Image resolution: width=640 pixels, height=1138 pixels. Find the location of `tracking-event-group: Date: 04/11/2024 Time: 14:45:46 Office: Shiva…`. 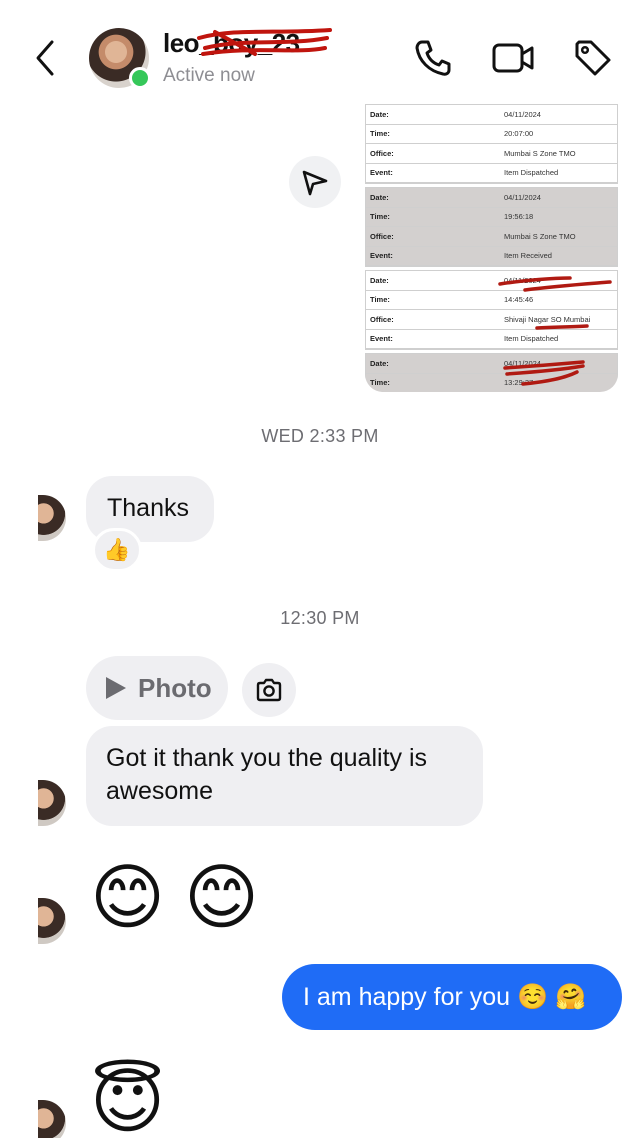

tracking-event-group: Date: 04/11/2024 Time: 14:45:46 Office: Shiva… is located at coordinates (491, 310).